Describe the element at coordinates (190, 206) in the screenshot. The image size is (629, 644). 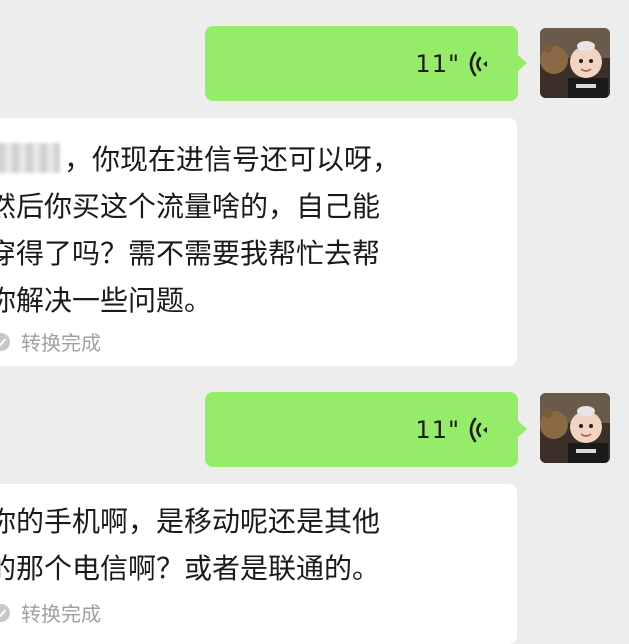
I see `transcript-line: 然后你买这个流量啥的，自己能` at that location.